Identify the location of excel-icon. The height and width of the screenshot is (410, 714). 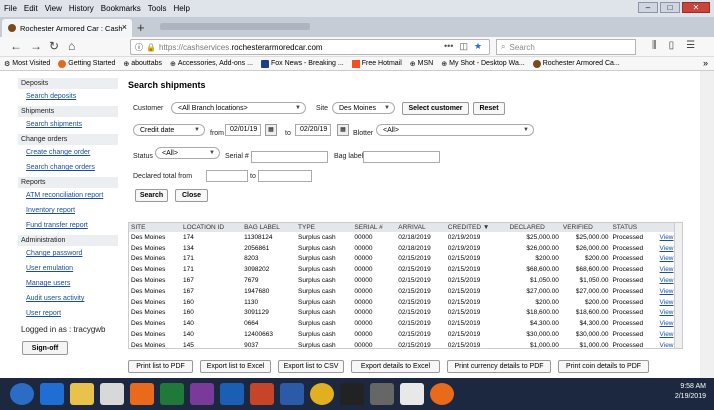
(172, 394).